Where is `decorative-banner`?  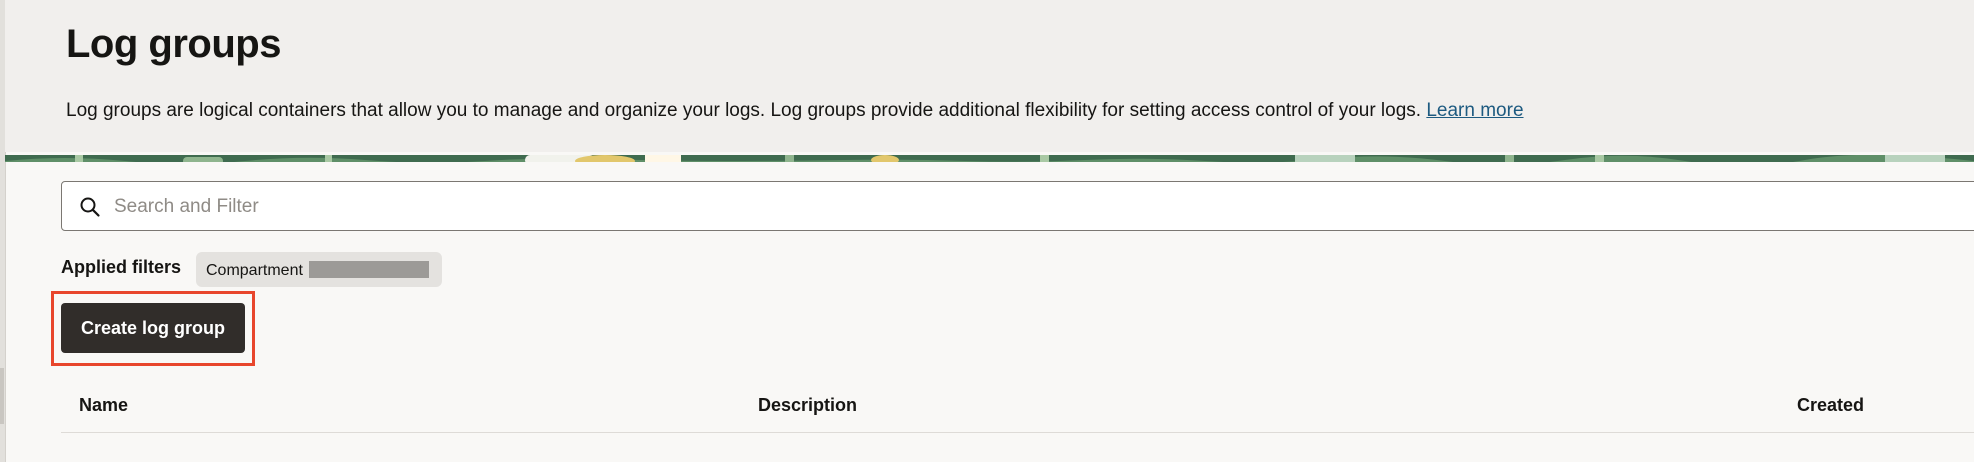
decorative-banner is located at coordinates (989, 157).